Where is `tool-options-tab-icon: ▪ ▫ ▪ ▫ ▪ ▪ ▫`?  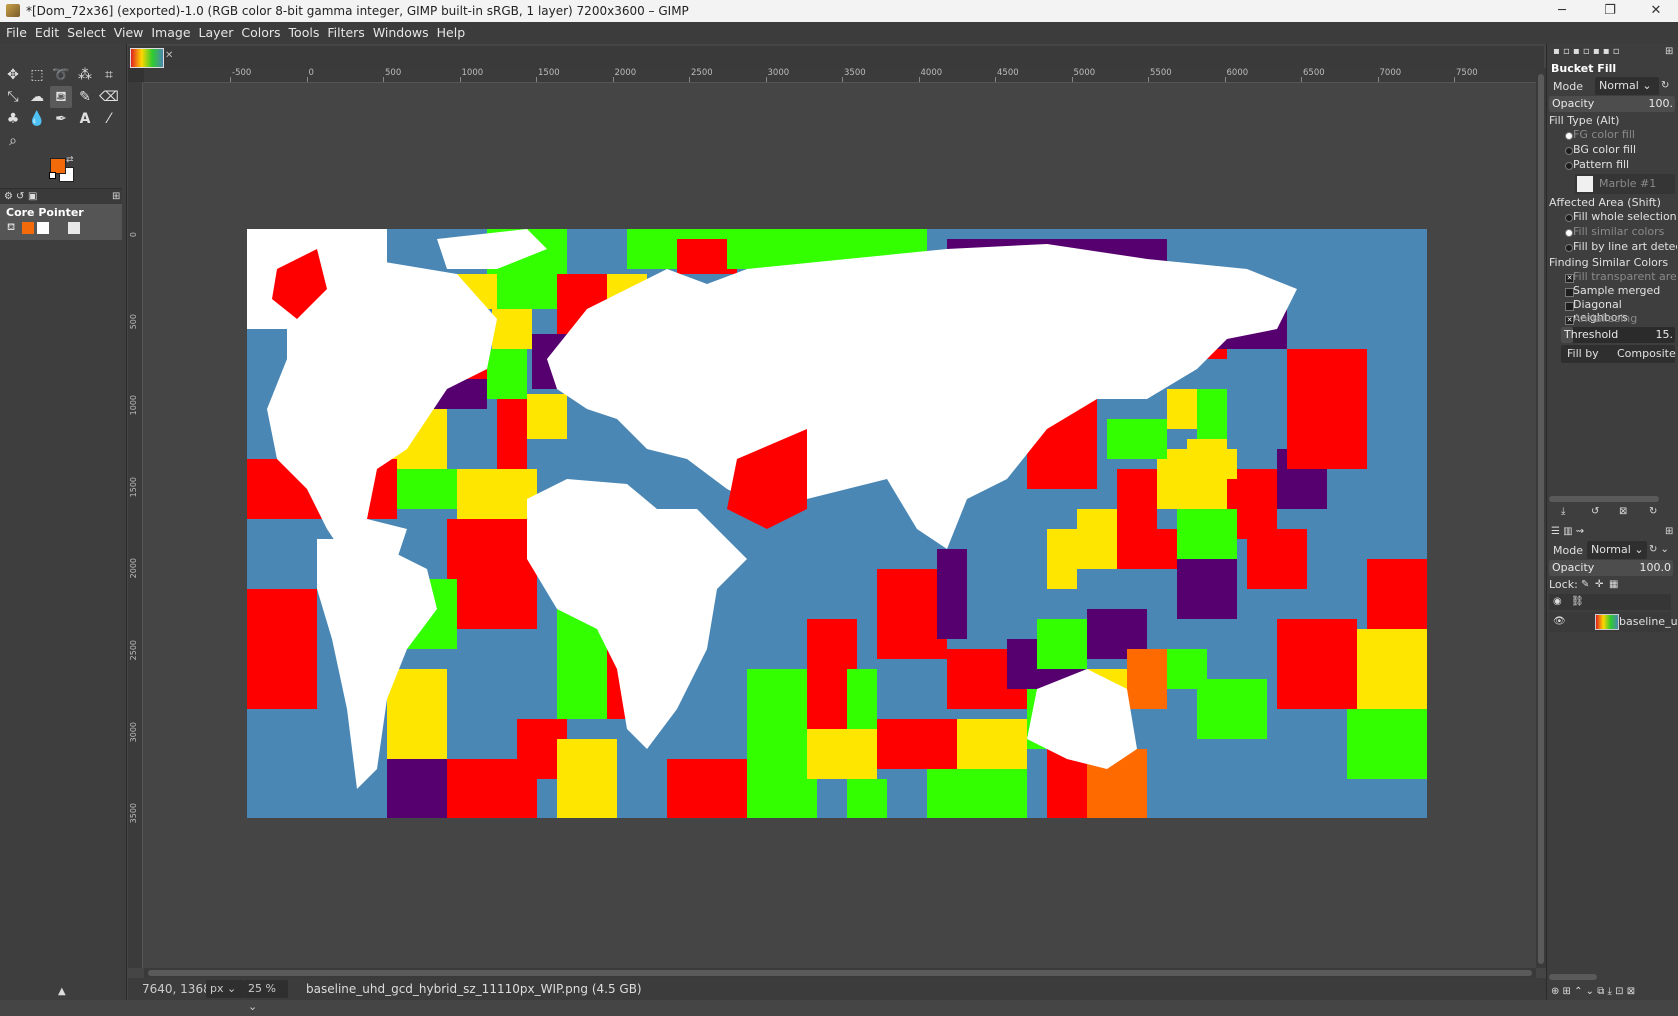 tool-options-tab-icon: ▪ ▫ ▪ ▫ ▪ ▪ ▫ is located at coordinates (1586, 51).